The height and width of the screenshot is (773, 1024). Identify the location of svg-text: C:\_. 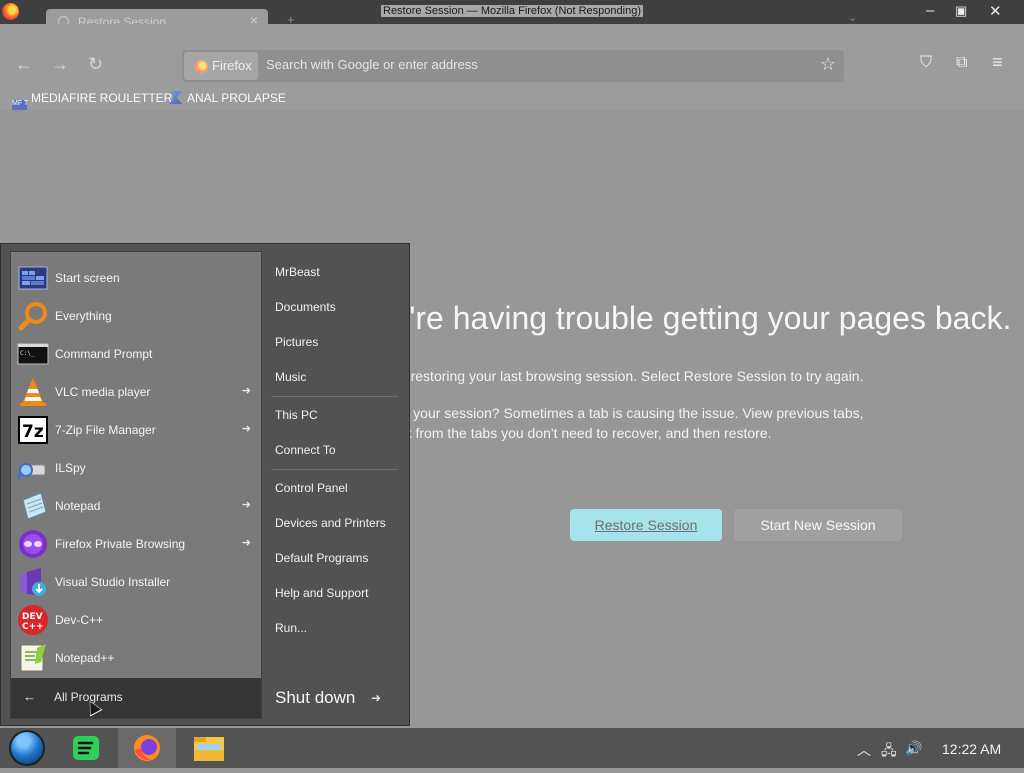
(27, 353).